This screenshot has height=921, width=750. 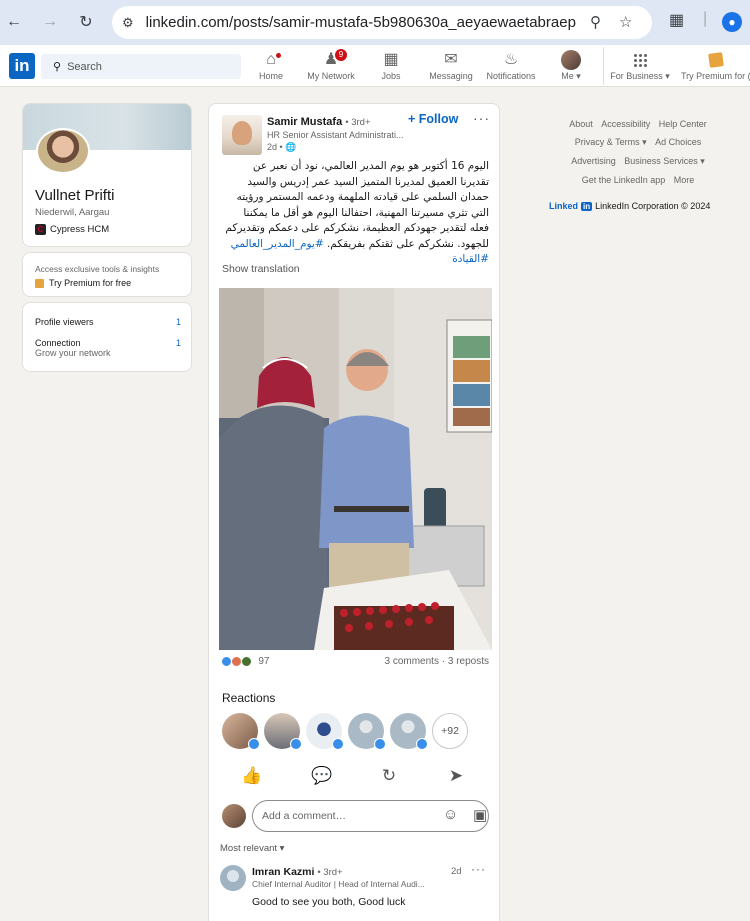 What do you see at coordinates (468, 661) in the screenshot?
I see `reposts-count: 3 reposts` at bounding box center [468, 661].